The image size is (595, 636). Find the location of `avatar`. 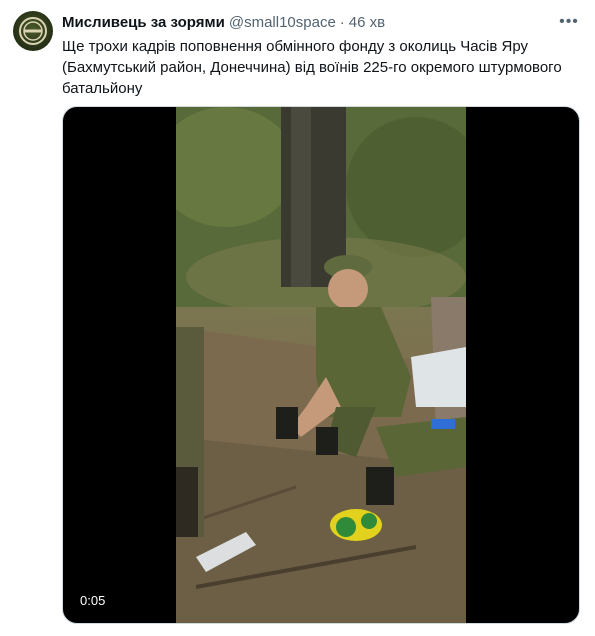

avatar is located at coordinates (33, 31).